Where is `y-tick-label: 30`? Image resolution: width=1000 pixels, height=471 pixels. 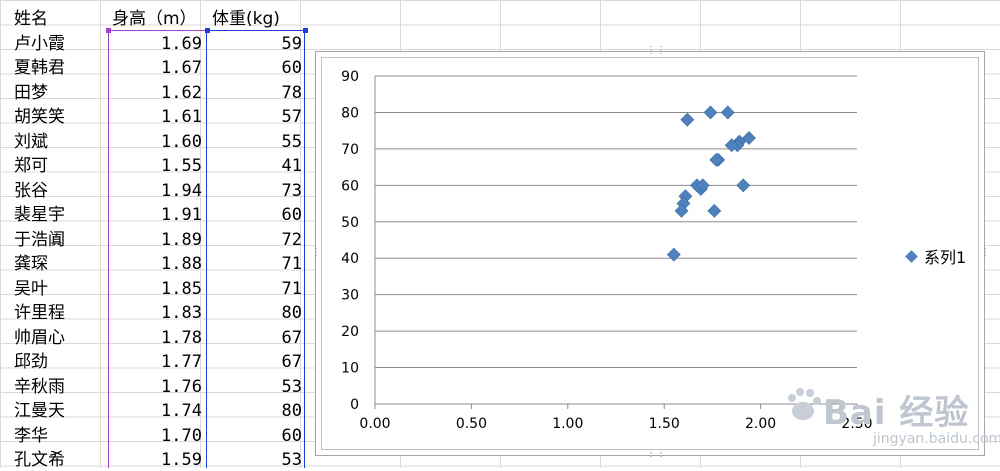 y-tick-label: 30 is located at coordinates (350, 296).